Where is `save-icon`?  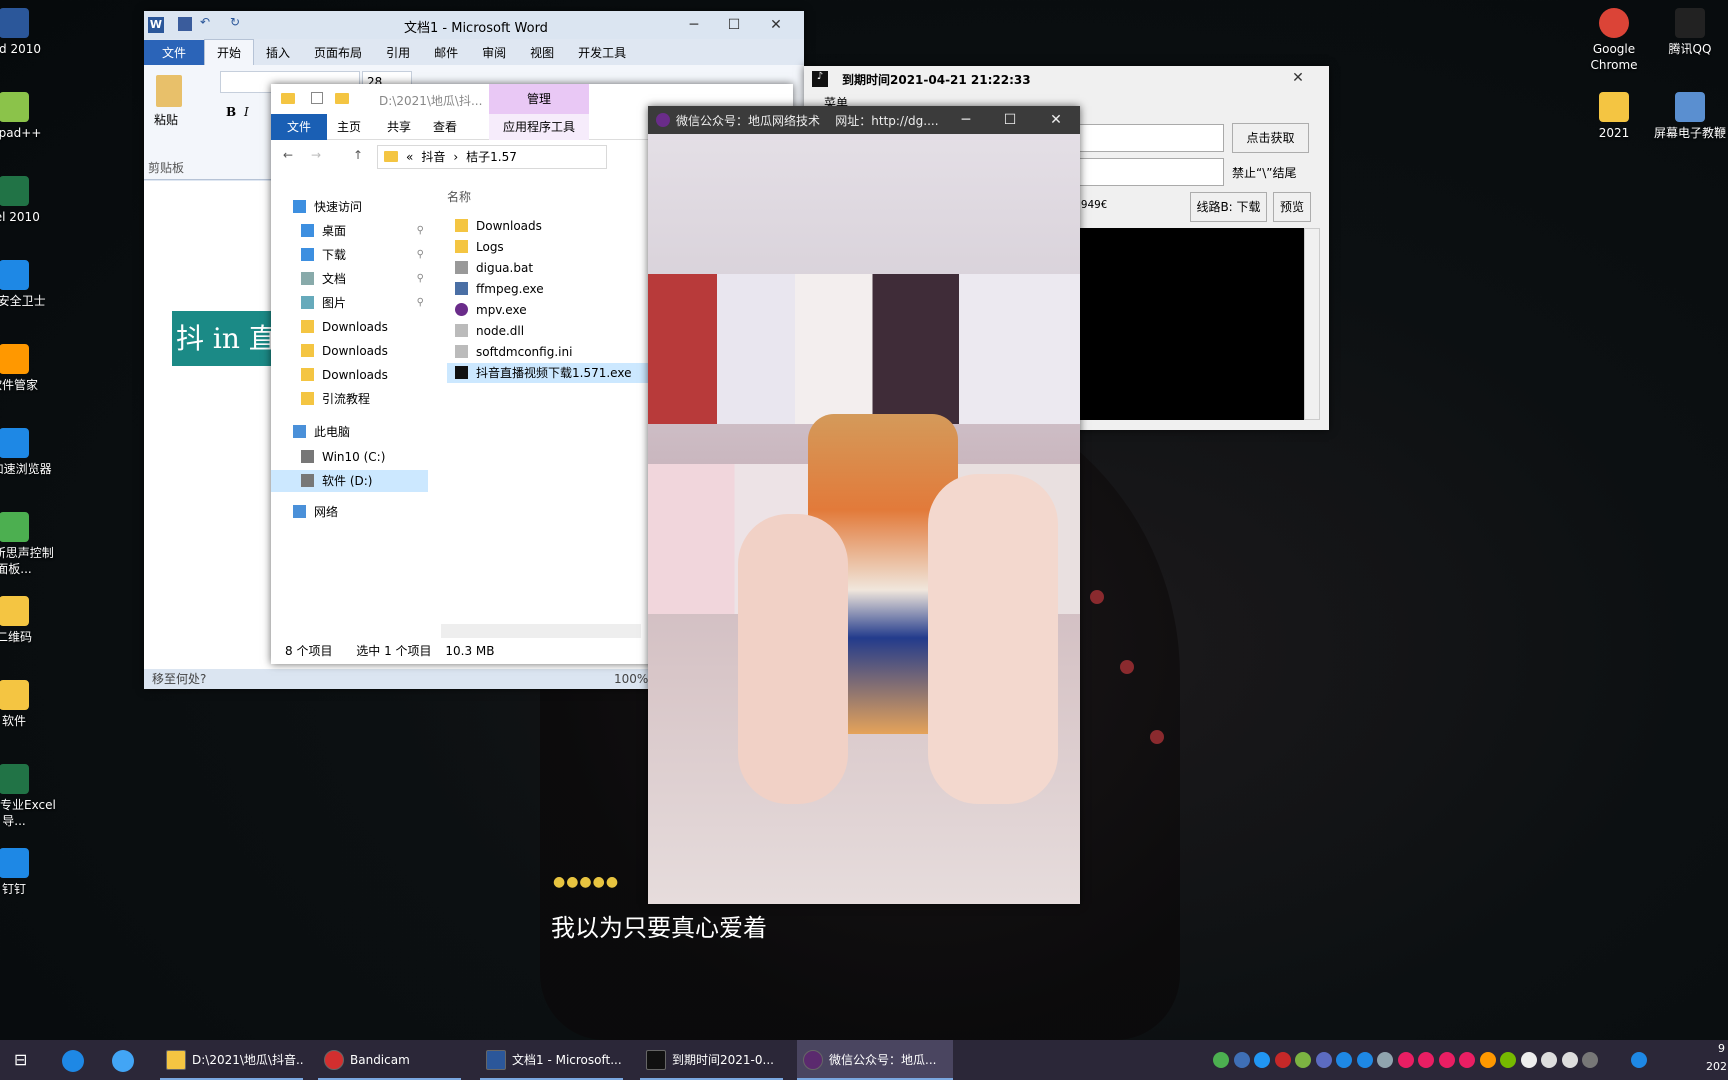
save-icon is located at coordinates (185, 24).